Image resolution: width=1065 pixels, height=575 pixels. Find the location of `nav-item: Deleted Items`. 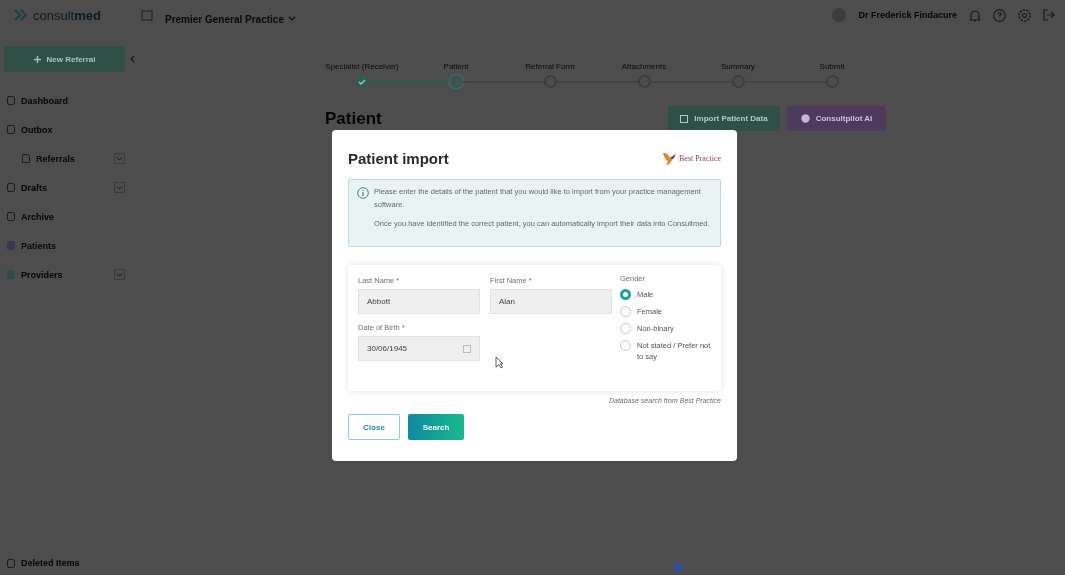

nav-item: Deleted Items is located at coordinates (73, 563).